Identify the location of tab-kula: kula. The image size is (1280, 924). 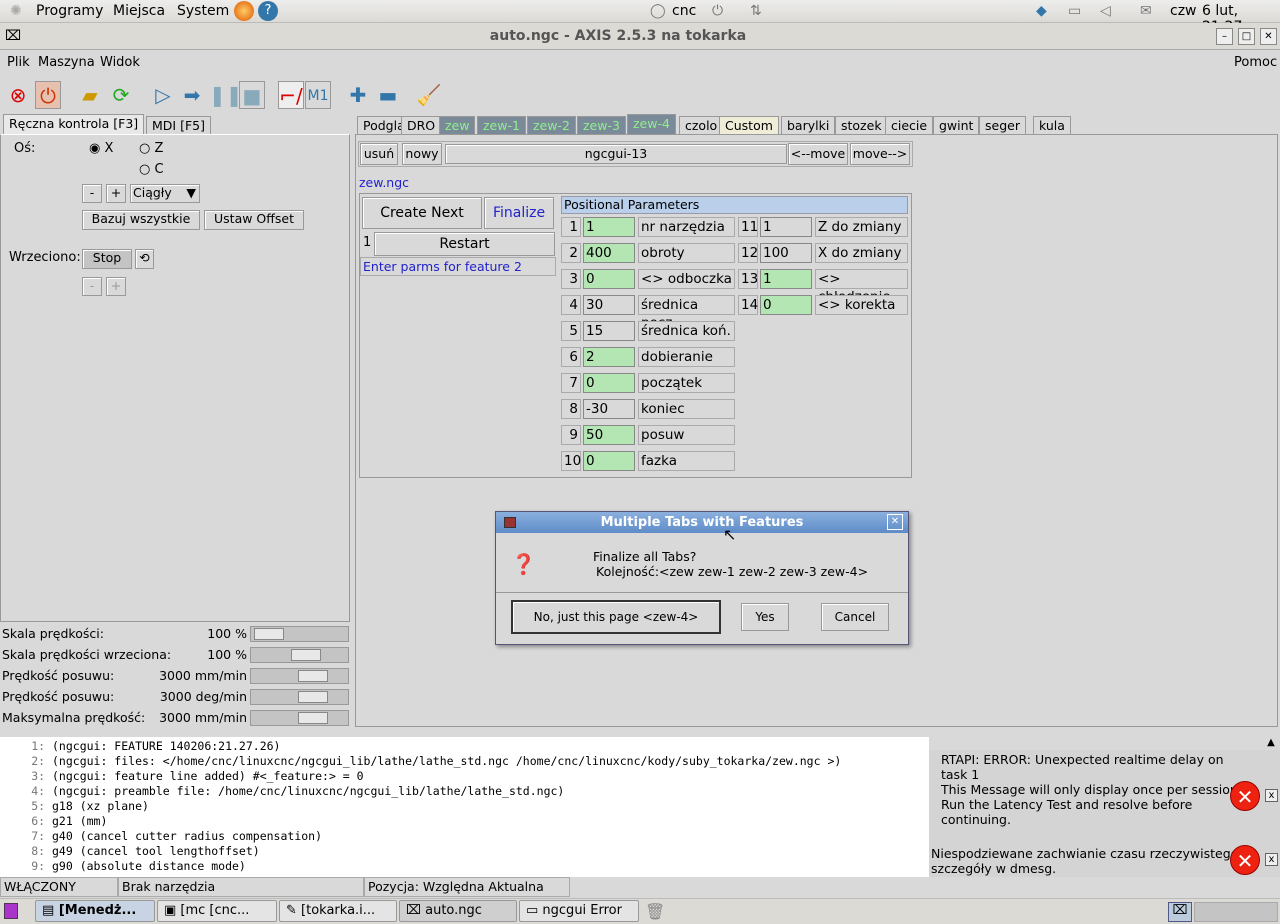
(1052, 125).